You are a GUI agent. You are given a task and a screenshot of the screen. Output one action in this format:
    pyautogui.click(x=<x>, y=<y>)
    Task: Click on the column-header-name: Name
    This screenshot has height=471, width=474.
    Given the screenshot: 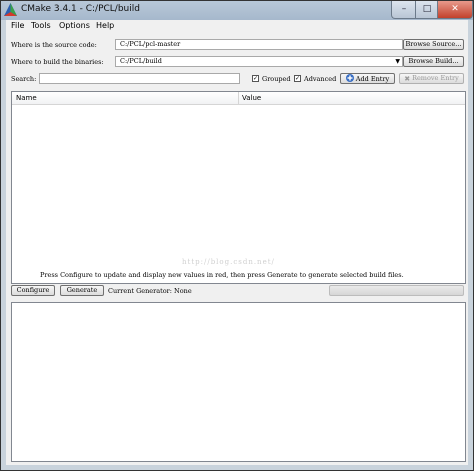 What is the action you would take?
    pyautogui.click(x=26, y=98)
    